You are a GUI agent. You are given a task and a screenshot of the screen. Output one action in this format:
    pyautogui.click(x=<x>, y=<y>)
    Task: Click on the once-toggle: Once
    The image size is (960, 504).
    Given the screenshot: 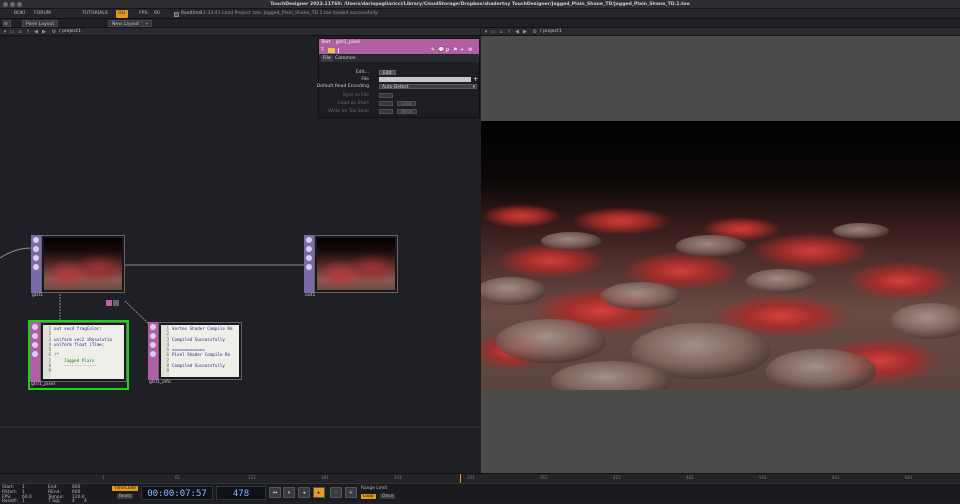 What is the action you would take?
    pyautogui.click(x=388, y=496)
    